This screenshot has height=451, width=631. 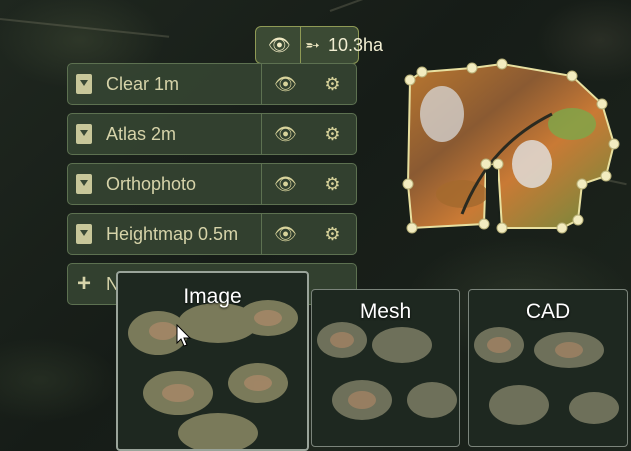 I want to click on layer-row-orthophoto: Orthophoto 👁 ⚙, so click(x=212, y=184).